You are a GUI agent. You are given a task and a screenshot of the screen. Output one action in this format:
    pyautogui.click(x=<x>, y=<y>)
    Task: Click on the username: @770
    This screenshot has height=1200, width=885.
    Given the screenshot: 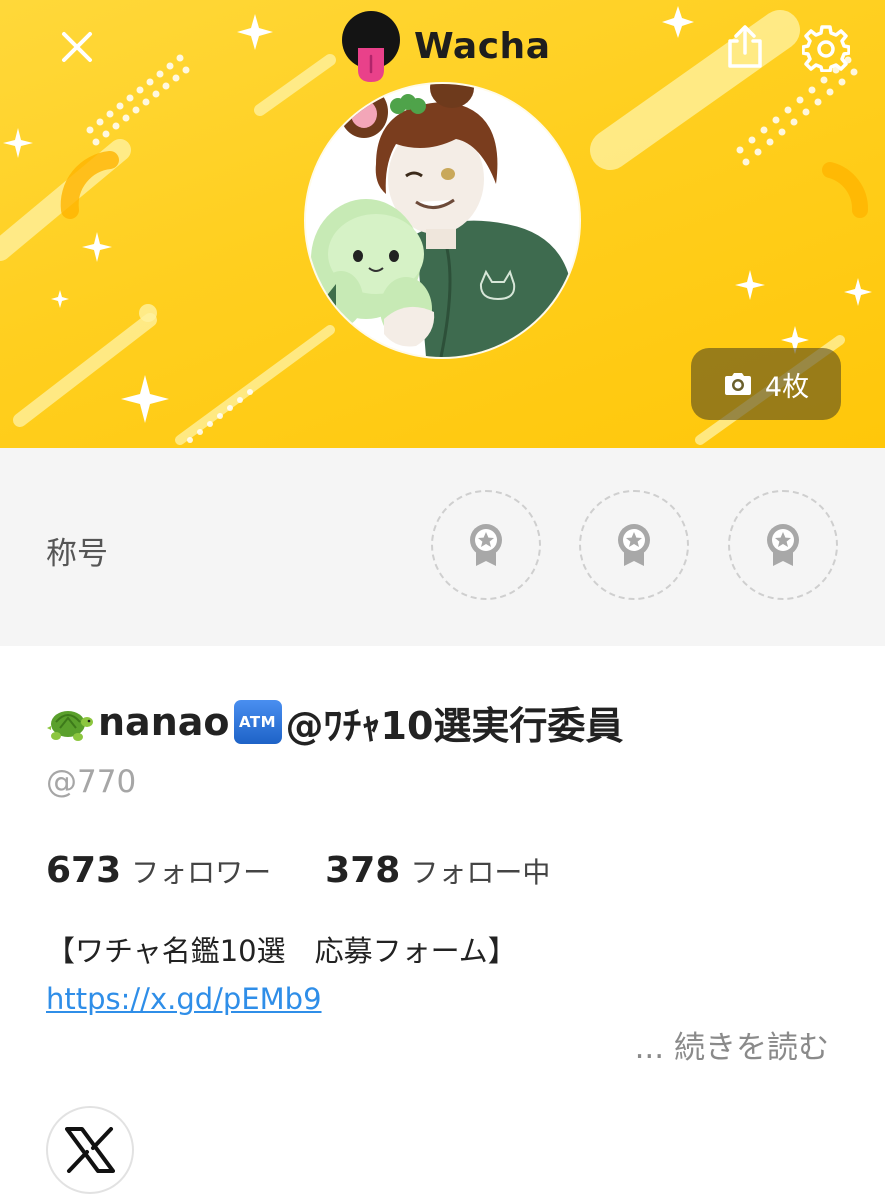 What is the action you would take?
    pyautogui.click(x=91, y=782)
    